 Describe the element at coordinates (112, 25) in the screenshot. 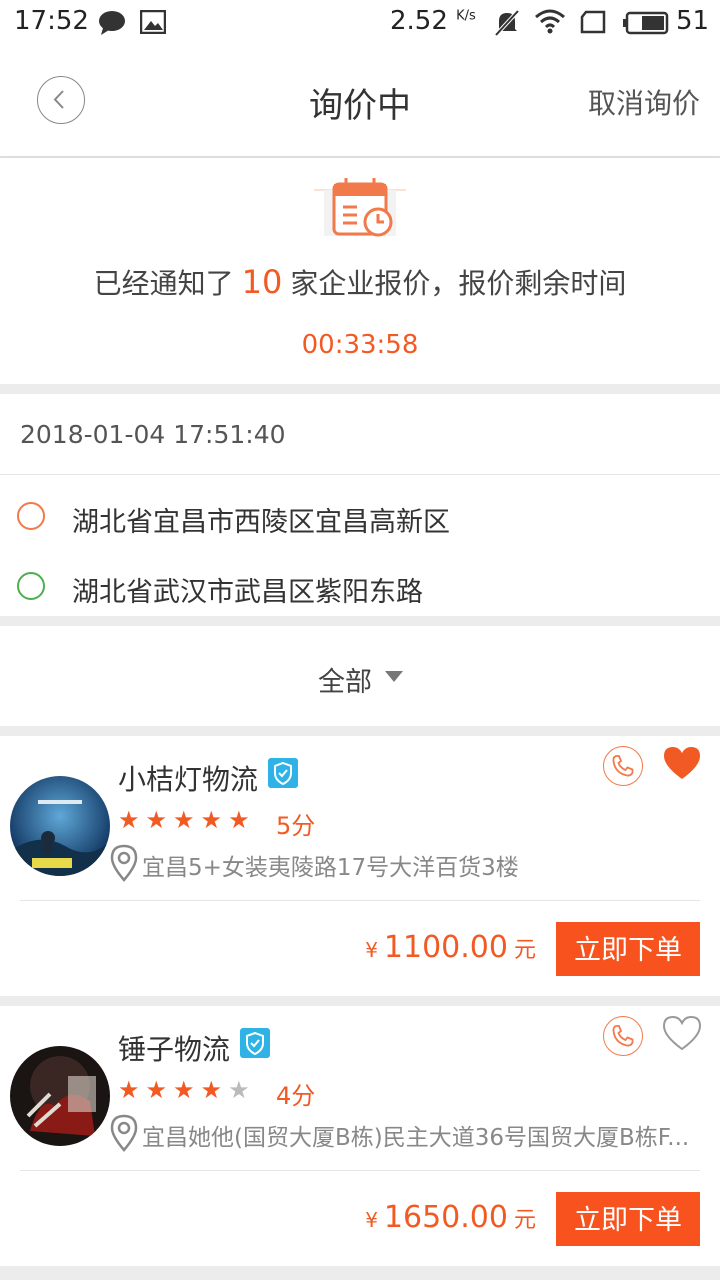

I see `message-icon` at that location.